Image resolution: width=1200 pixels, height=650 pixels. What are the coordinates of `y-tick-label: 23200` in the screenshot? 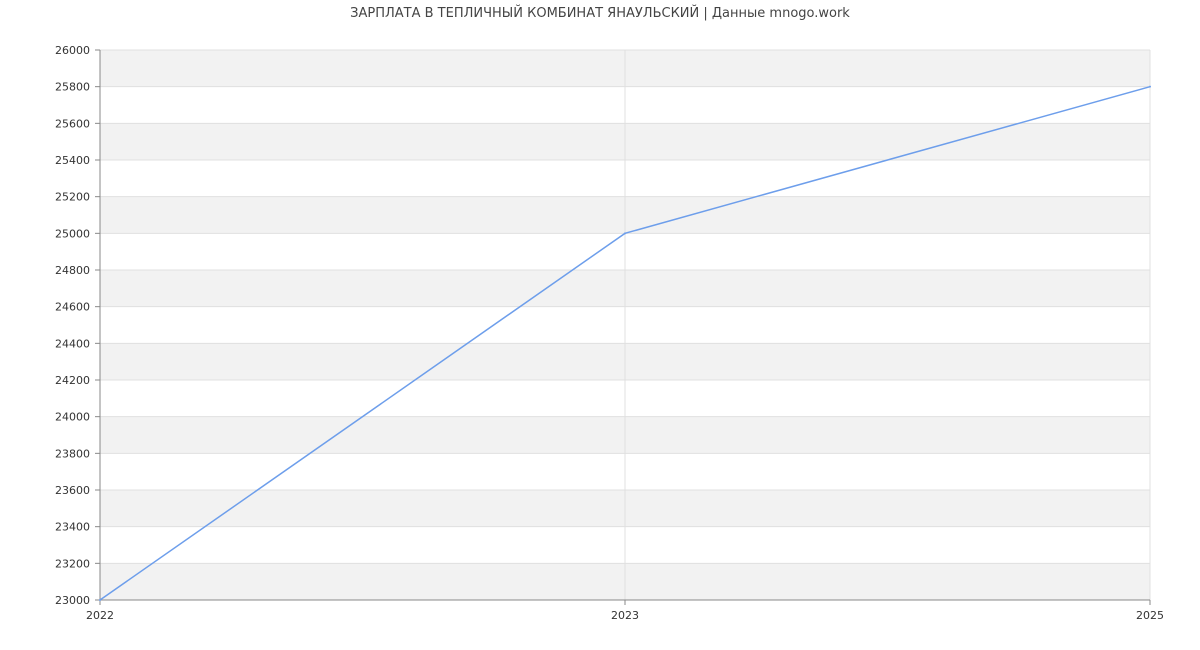 It's located at (72, 563).